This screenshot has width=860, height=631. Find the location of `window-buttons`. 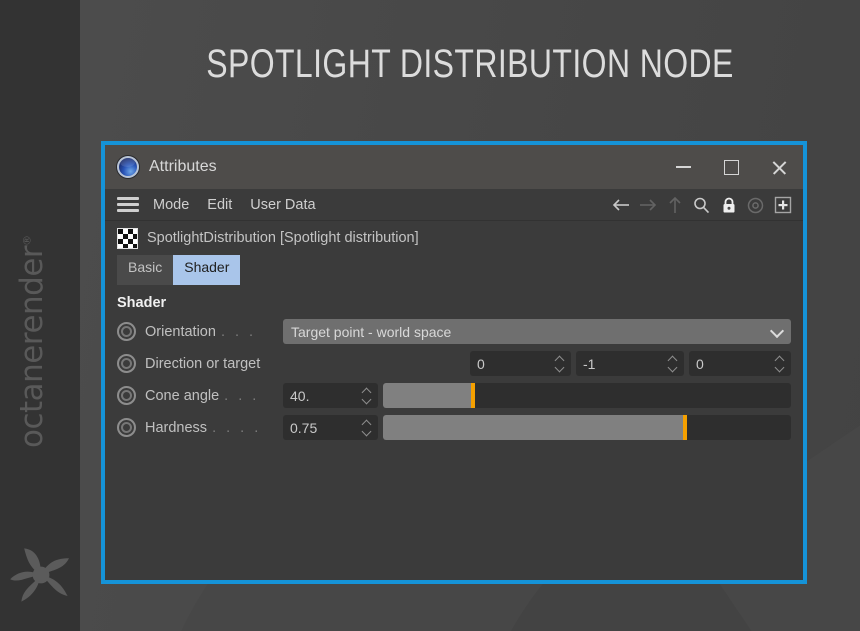

window-buttons is located at coordinates (731, 167).